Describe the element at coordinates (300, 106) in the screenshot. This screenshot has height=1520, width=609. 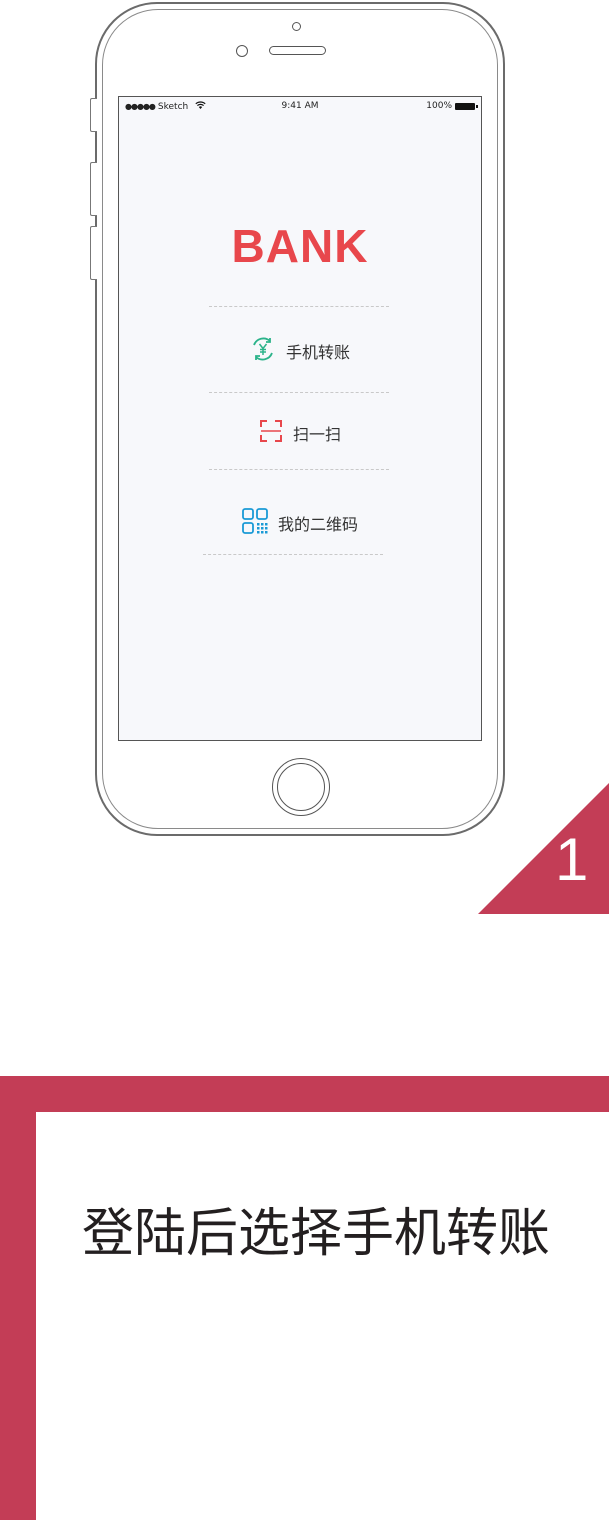
I see `status-bar: ●●●●● Sketch 9:41 AM 100%` at that location.